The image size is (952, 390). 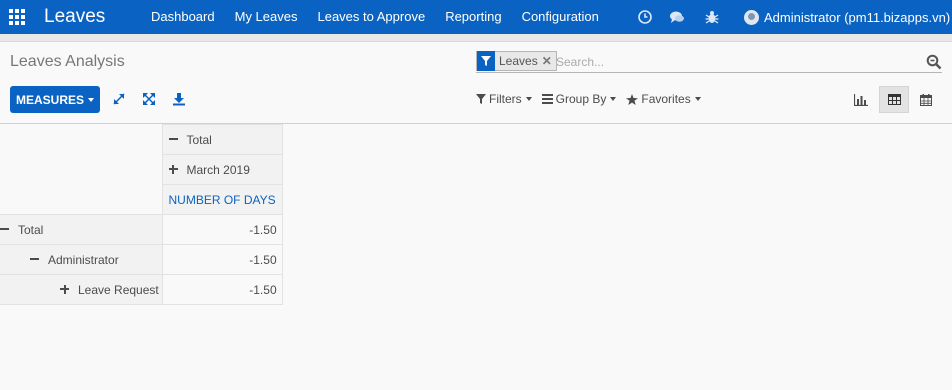 I want to click on menu-dashboard: Dashboard, so click(x=183, y=17).